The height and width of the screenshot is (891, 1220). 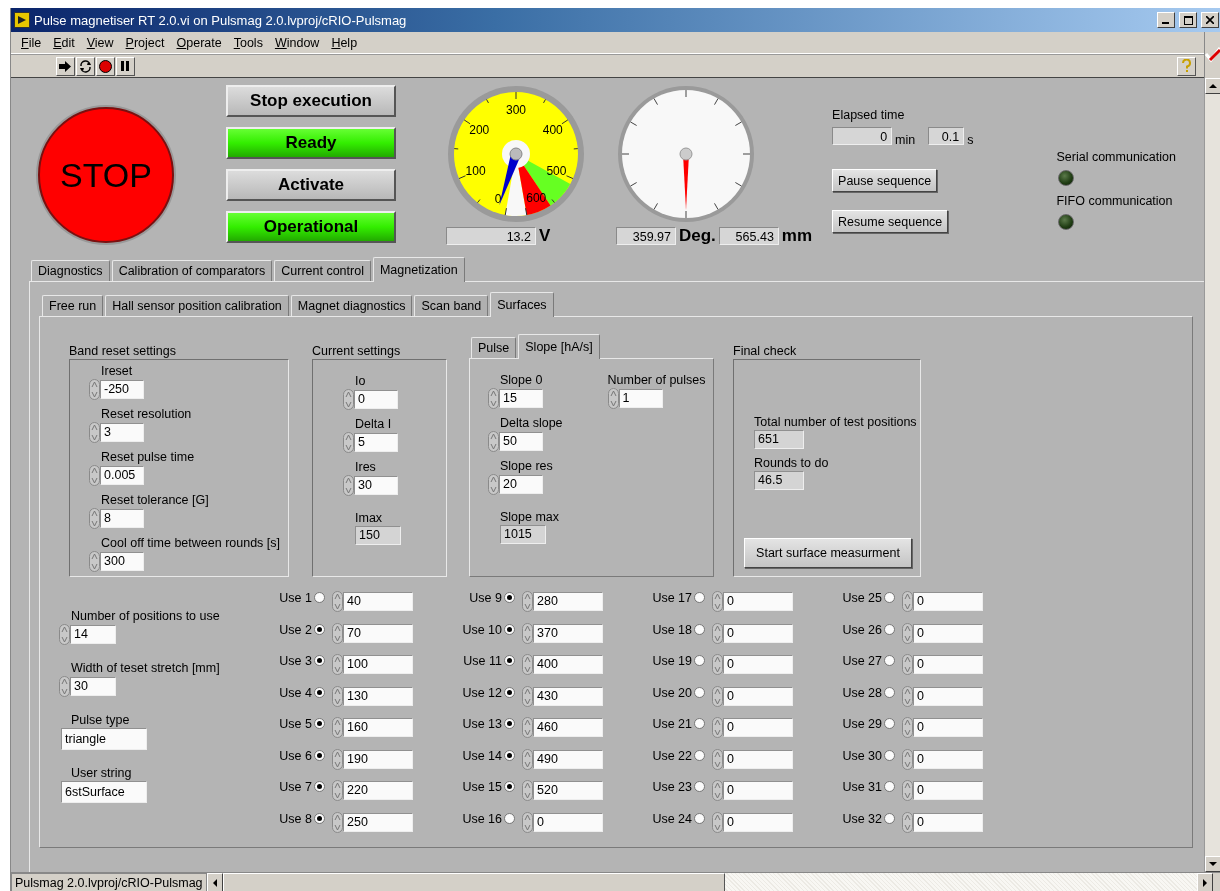 What do you see at coordinates (378, 633) in the screenshot?
I see `numeric-field: 70` at bounding box center [378, 633].